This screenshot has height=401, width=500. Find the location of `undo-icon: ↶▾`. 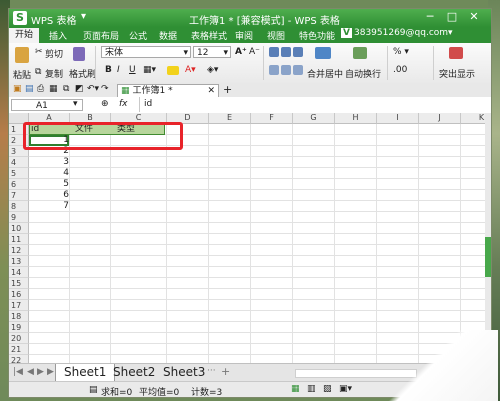

undo-icon: ↶▾ is located at coordinates (93, 89).